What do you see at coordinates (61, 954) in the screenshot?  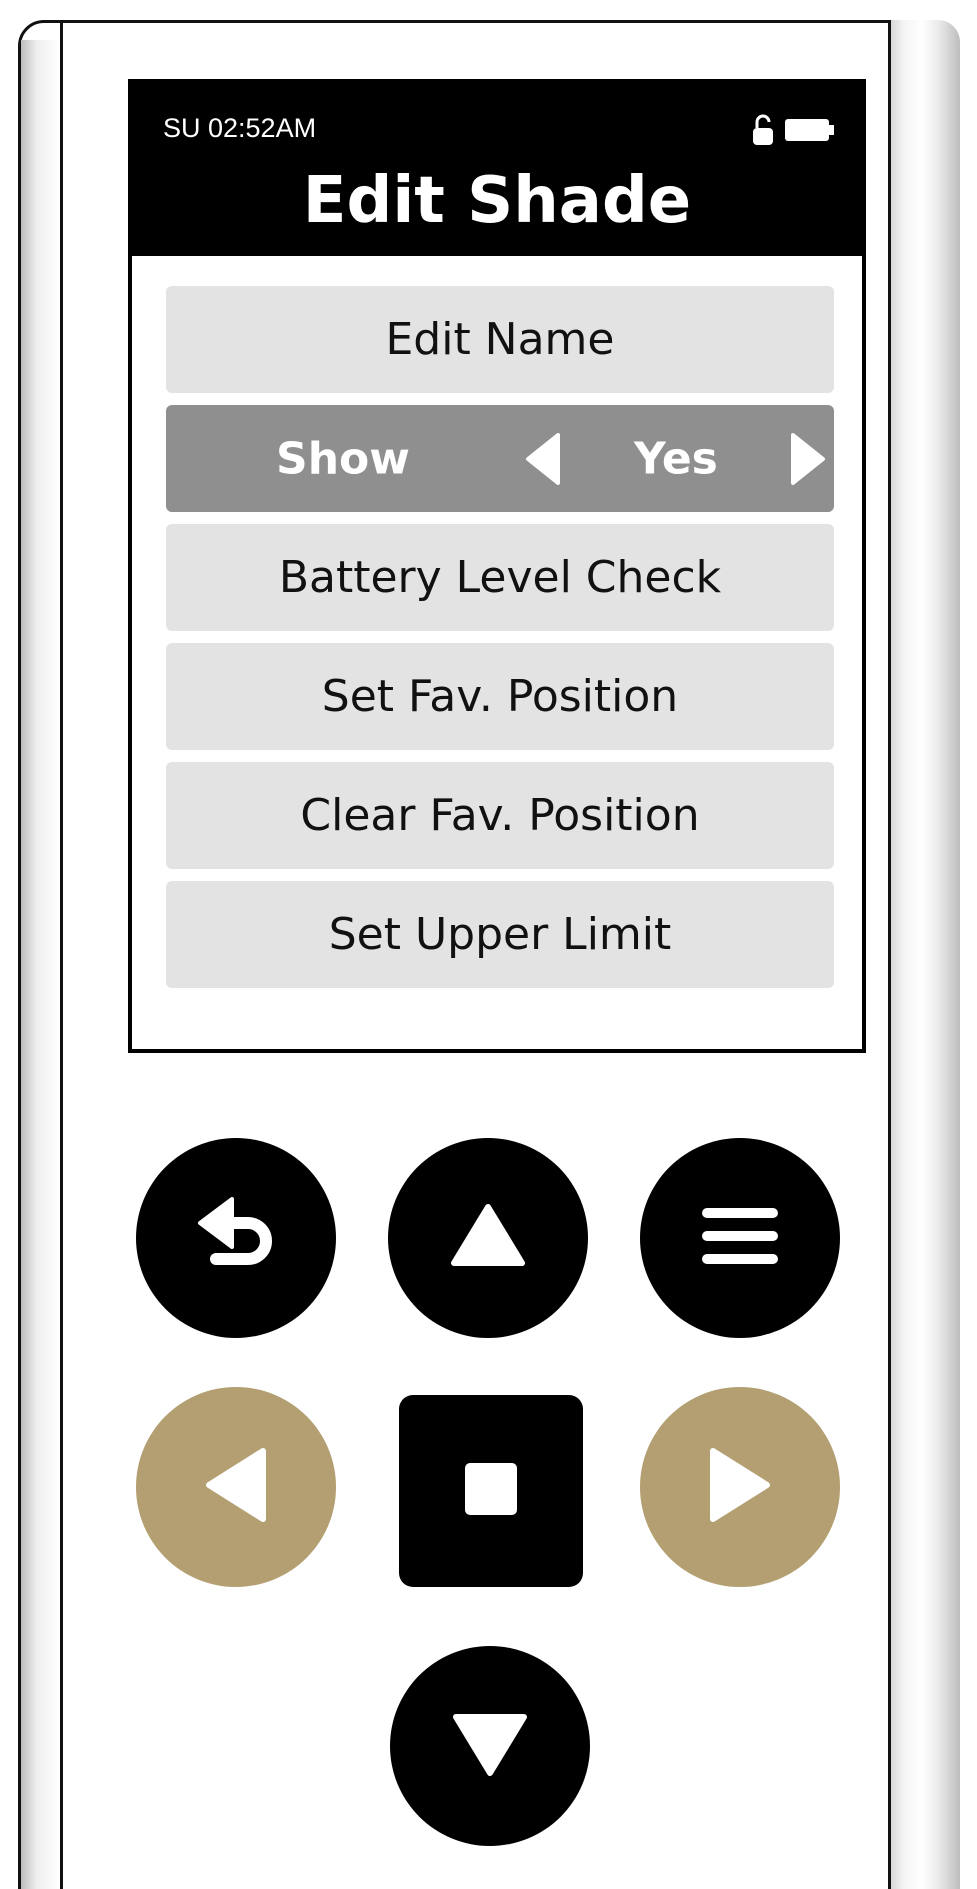 I see `remote-edge-line` at bounding box center [61, 954].